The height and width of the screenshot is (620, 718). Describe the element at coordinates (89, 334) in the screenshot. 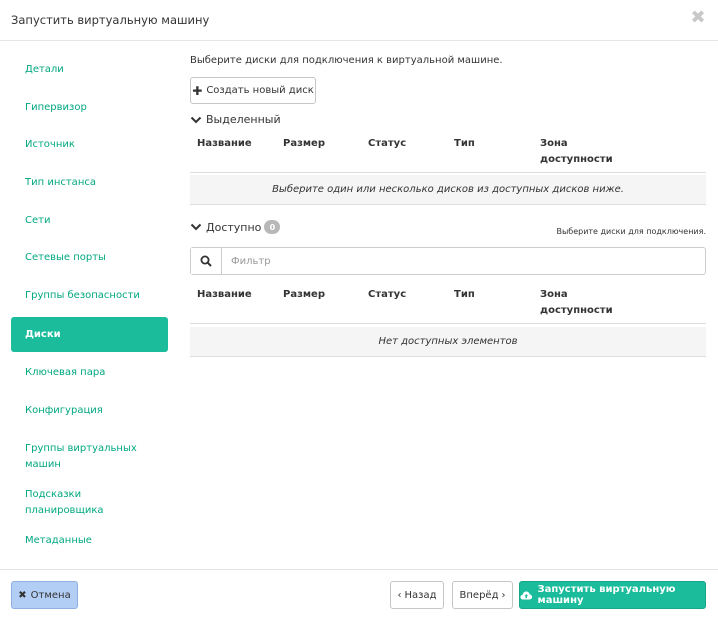

I see `sidebar-item-volumes: Диски` at that location.